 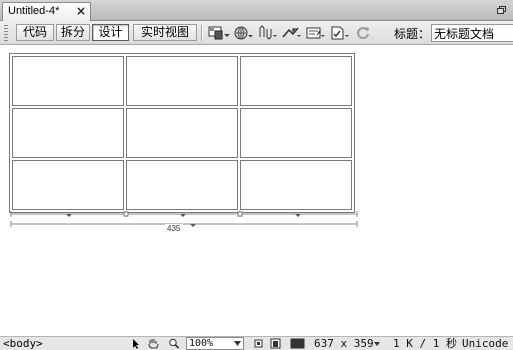 What do you see at coordinates (340, 33) in the screenshot?
I see `validate-markup-icon` at bounding box center [340, 33].